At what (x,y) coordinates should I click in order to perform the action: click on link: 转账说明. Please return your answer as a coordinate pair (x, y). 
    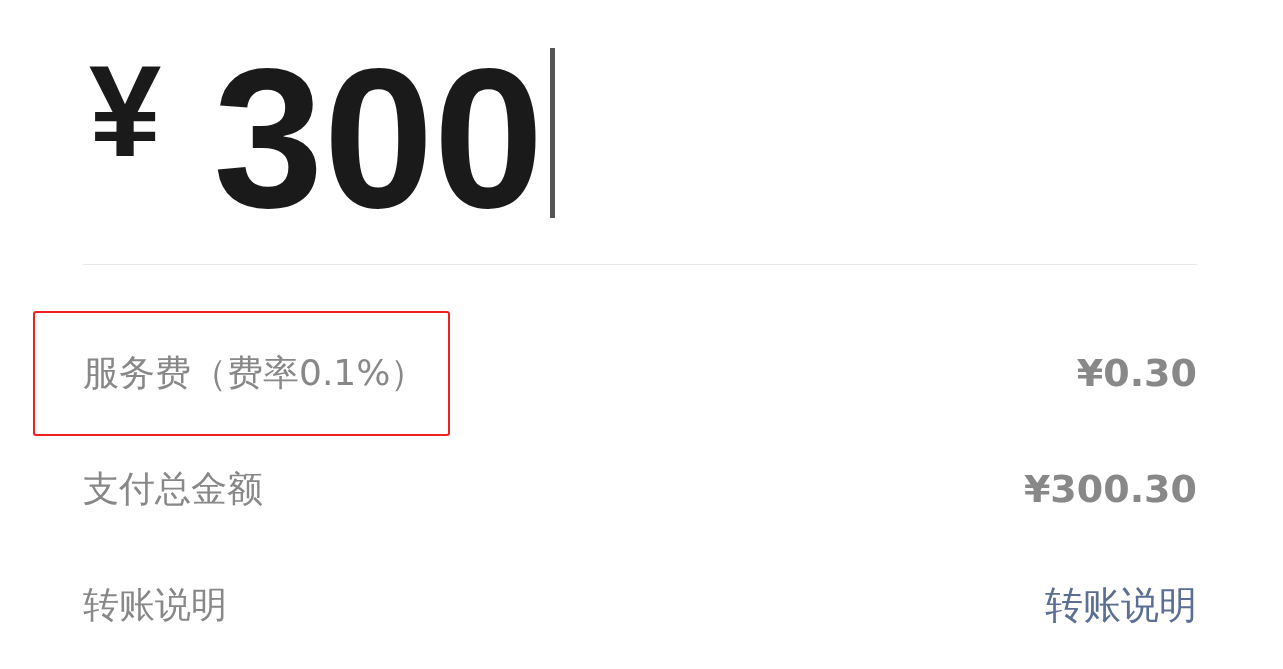
    Looking at the image, I should click on (1121, 605).